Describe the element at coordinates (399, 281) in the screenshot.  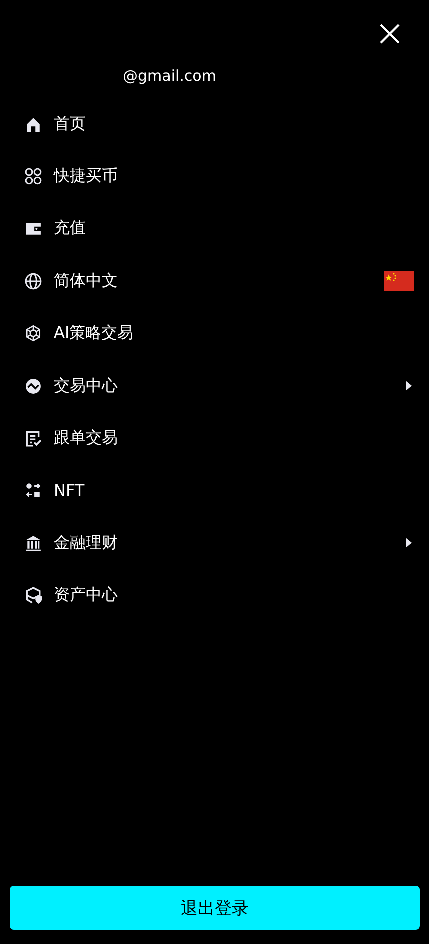
I see `flag-icon` at that location.